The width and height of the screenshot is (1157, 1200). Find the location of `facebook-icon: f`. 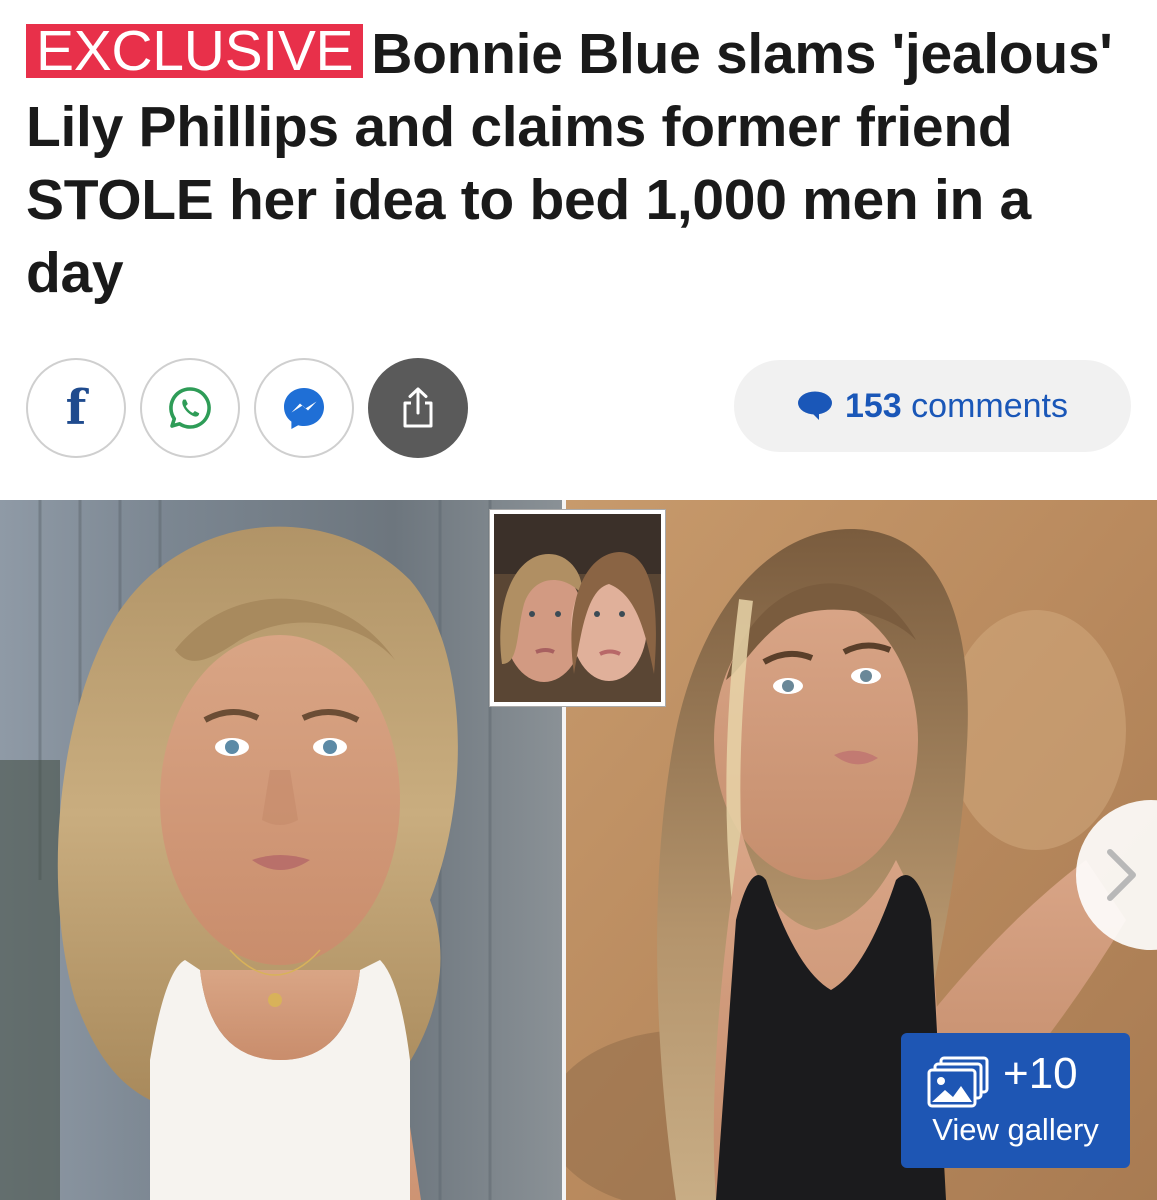

facebook-icon: f is located at coordinates (76, 408).